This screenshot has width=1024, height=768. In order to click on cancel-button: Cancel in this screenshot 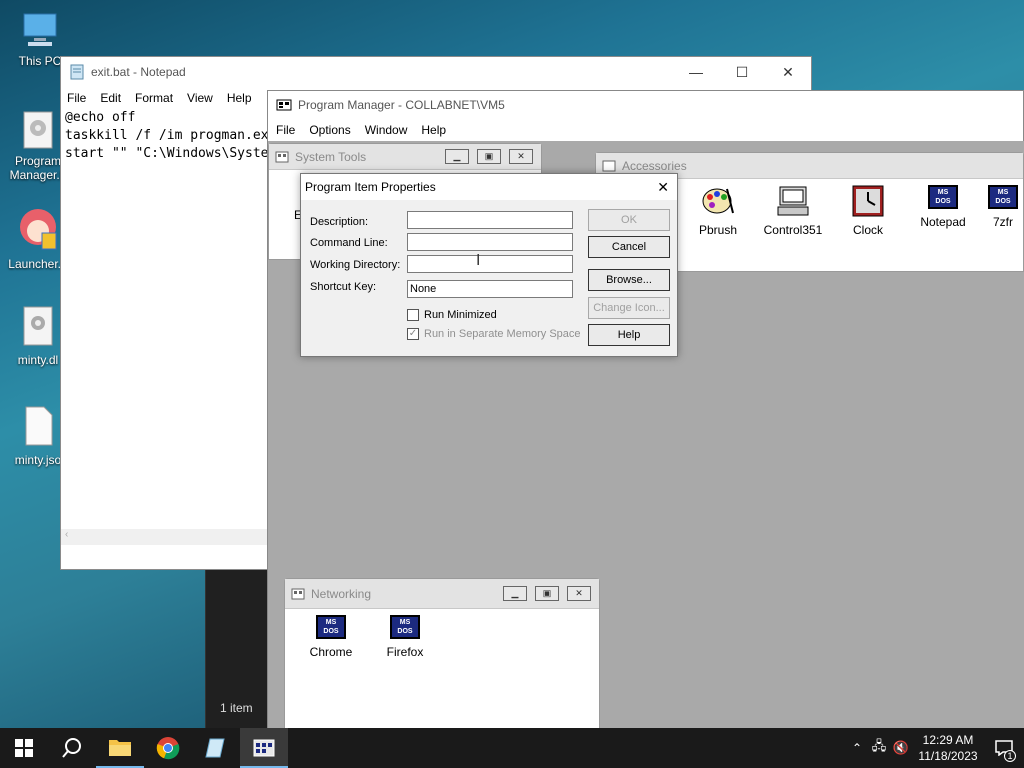, I will do `click(629, 247)`.